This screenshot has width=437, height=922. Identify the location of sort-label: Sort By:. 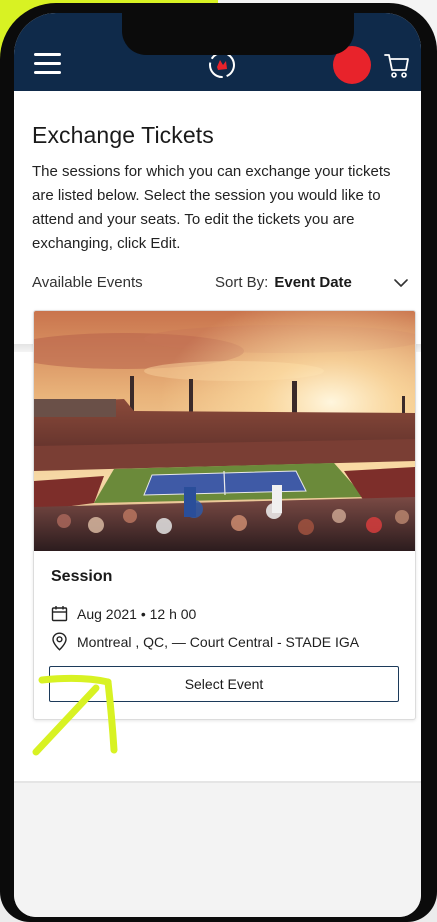
(242, 282).